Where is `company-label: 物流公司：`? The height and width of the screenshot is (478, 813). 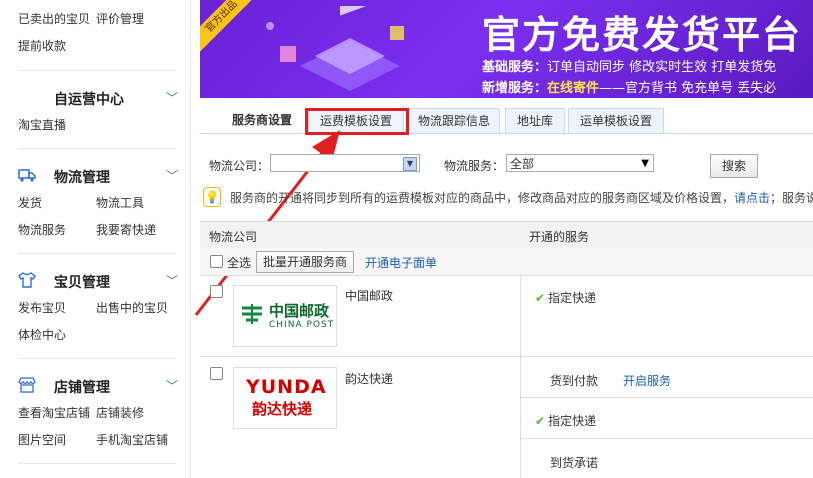
company-label: 物流公司： is located at coordinates (239, 166).